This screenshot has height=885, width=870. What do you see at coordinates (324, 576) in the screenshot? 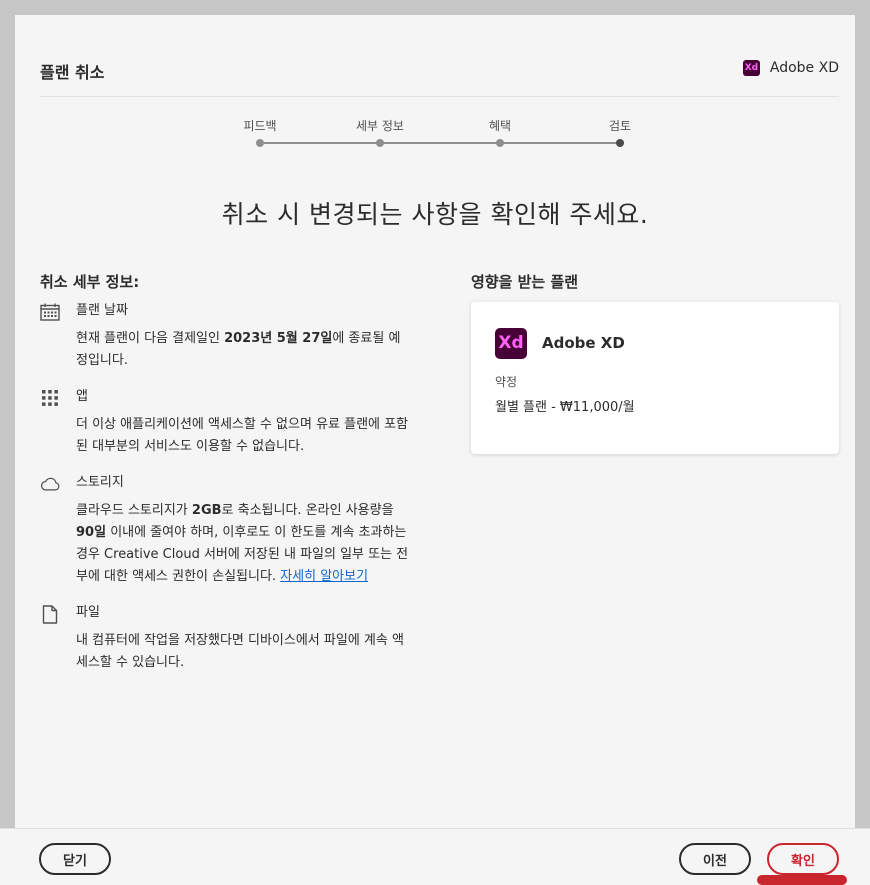
I see `learn-more-link: 자세히 알아보기` at bounding box center [324, 576].